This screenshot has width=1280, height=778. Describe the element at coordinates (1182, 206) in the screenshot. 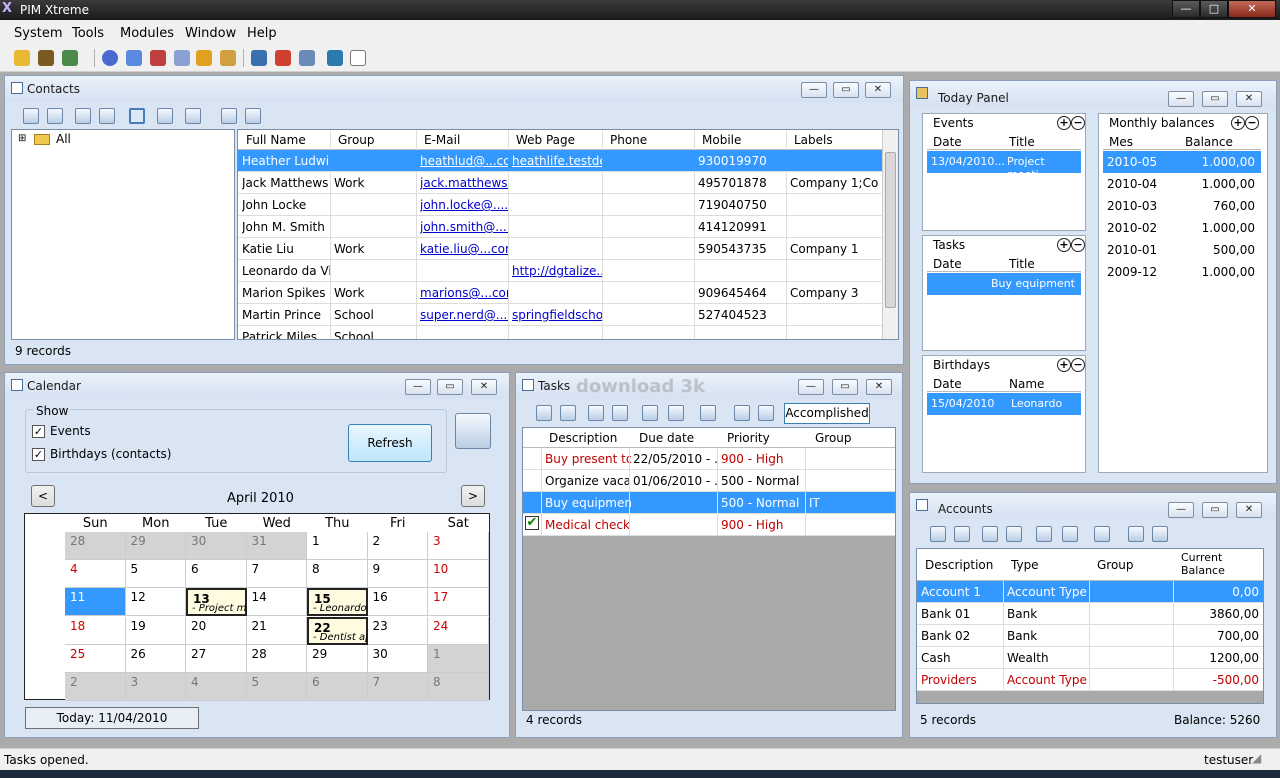

I see `balance-row: 2010-03 760,00` at that location.